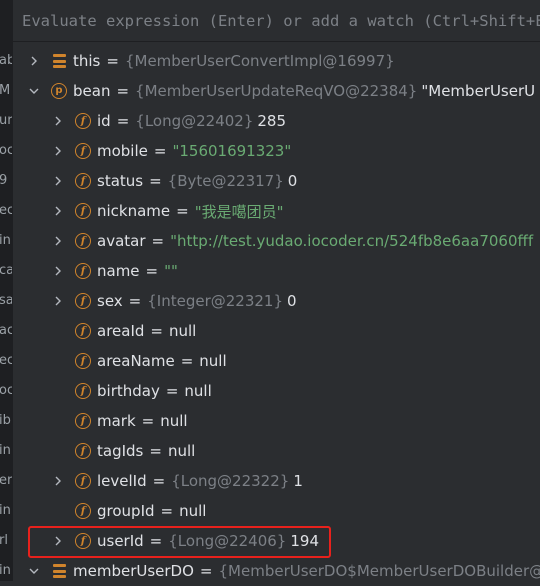 The width and height of the screenshot is (540, 586). What do you see at coordinates (276, 271) in the screenshot?
I see `field-row-name: f name = ""` at bounding box center [276, 271].